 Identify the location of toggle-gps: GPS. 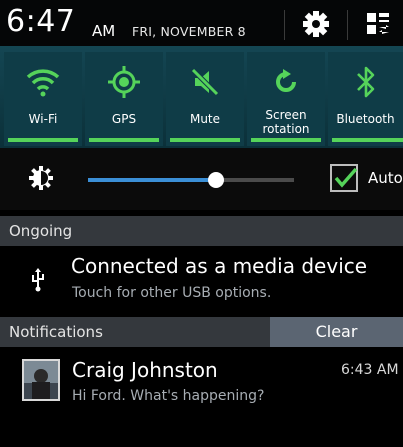
(124, 99).